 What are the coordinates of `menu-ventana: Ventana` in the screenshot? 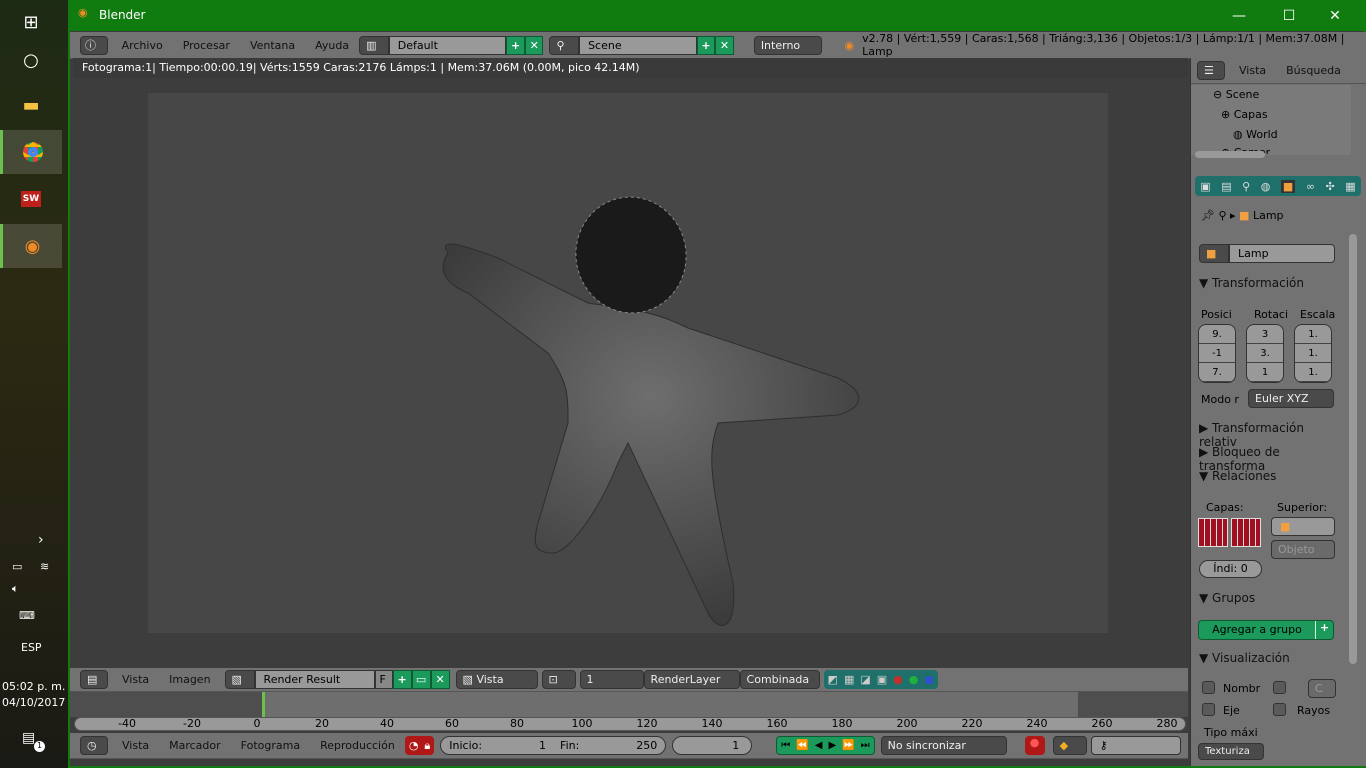 It's located at (272, 45).